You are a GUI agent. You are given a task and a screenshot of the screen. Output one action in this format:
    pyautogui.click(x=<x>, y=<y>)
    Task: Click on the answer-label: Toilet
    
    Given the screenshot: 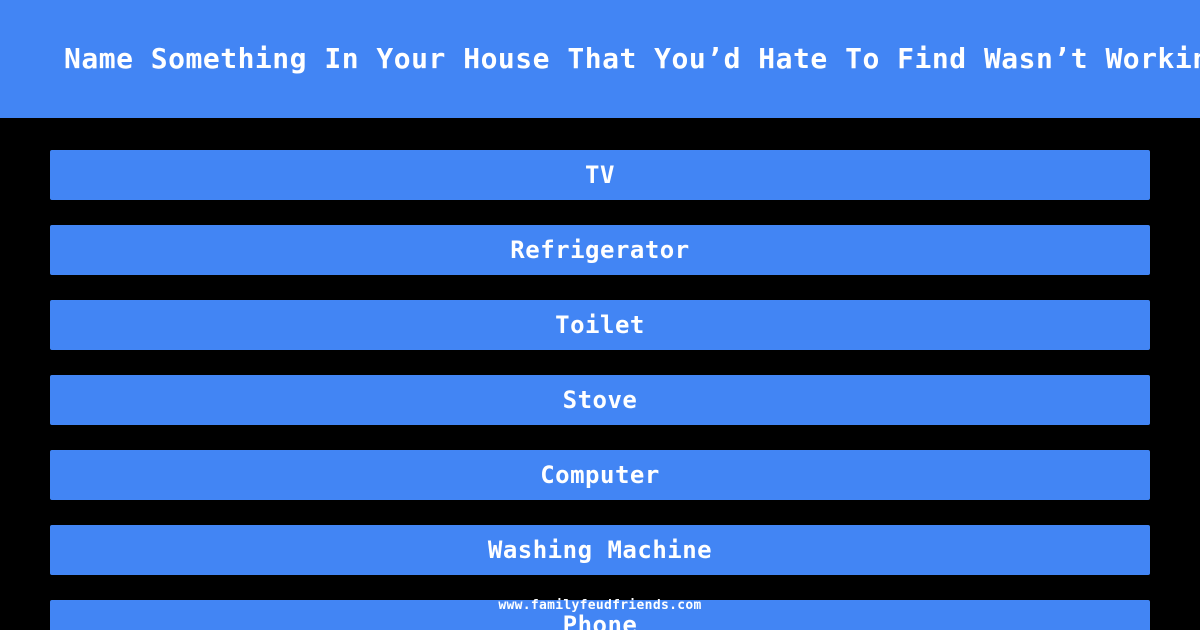 What is the action you would take?
    pyautogui.click(x=600, y=325)
    